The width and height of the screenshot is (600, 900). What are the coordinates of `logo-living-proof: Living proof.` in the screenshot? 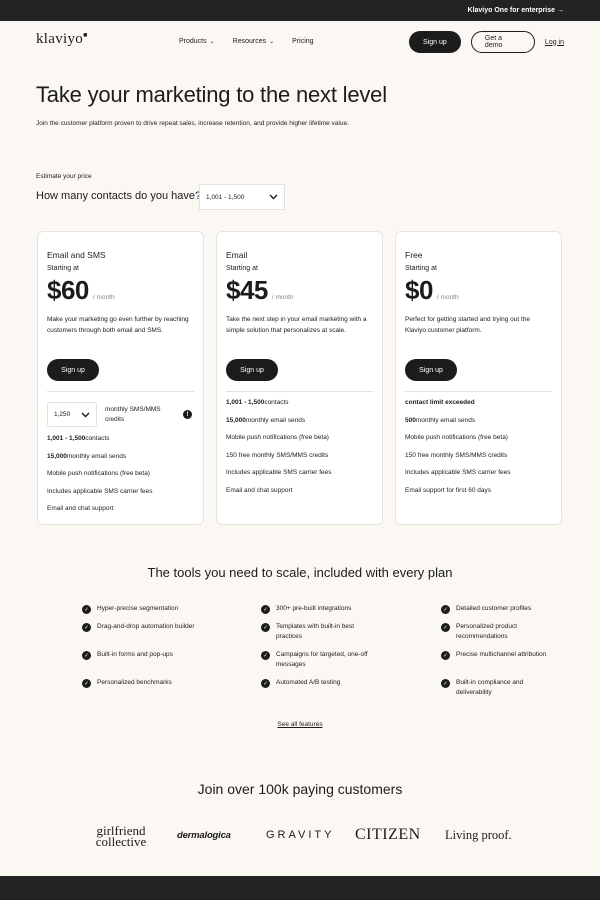 It's located at (478, 835).